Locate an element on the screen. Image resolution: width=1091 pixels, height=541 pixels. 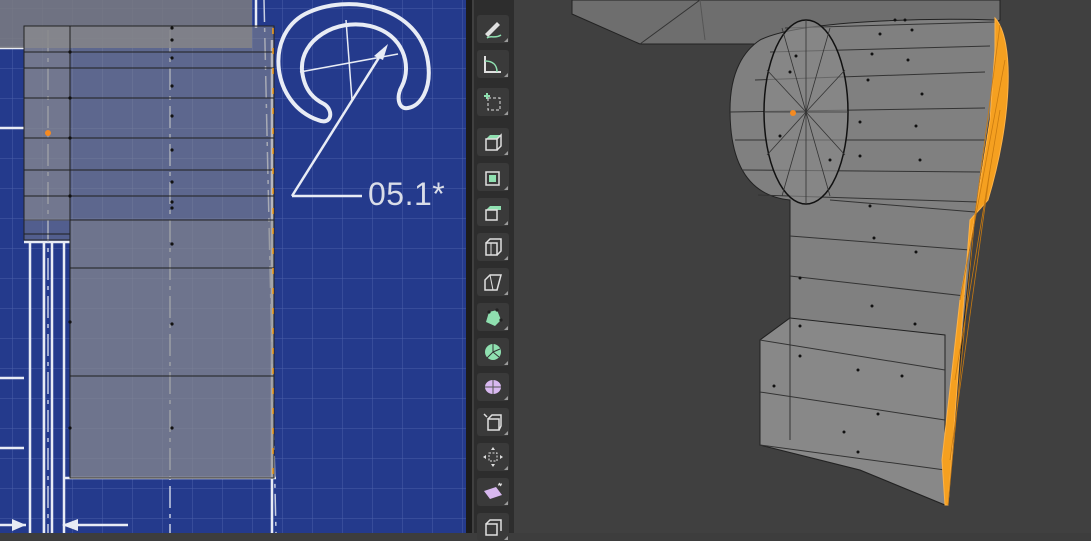
annotate-tool-button is located at coordinates (493, 29).